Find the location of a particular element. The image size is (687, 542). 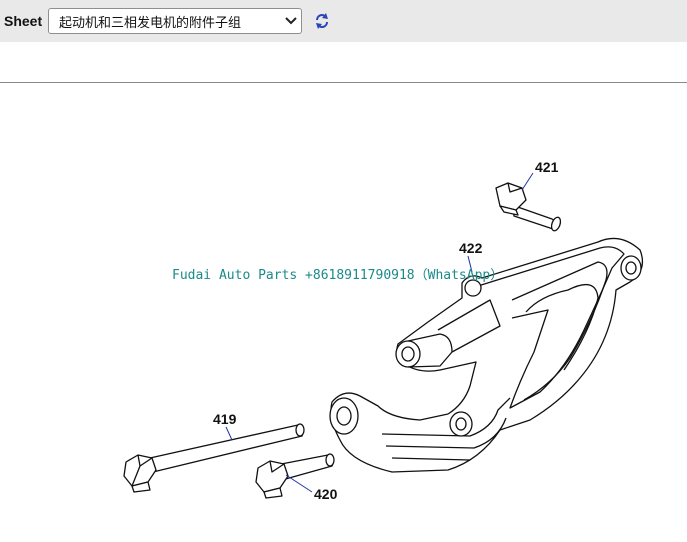

refresh-icon is located at coordinates (322, 21).